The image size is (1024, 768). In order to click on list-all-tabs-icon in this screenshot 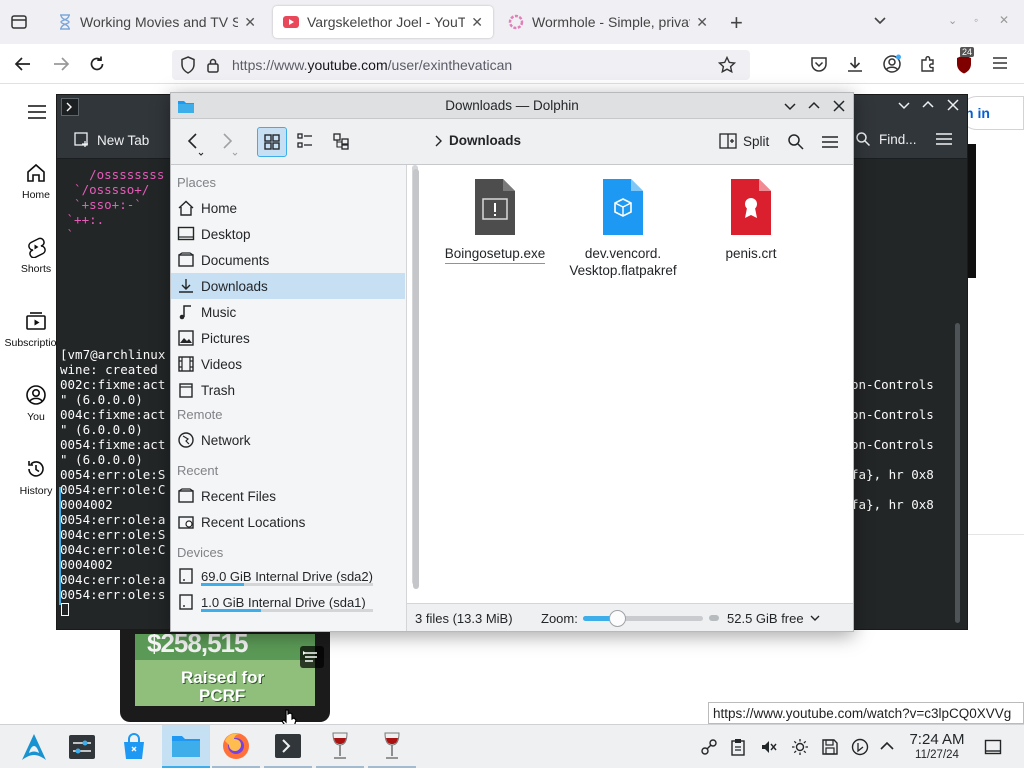, I will do `click(880, 20)`.